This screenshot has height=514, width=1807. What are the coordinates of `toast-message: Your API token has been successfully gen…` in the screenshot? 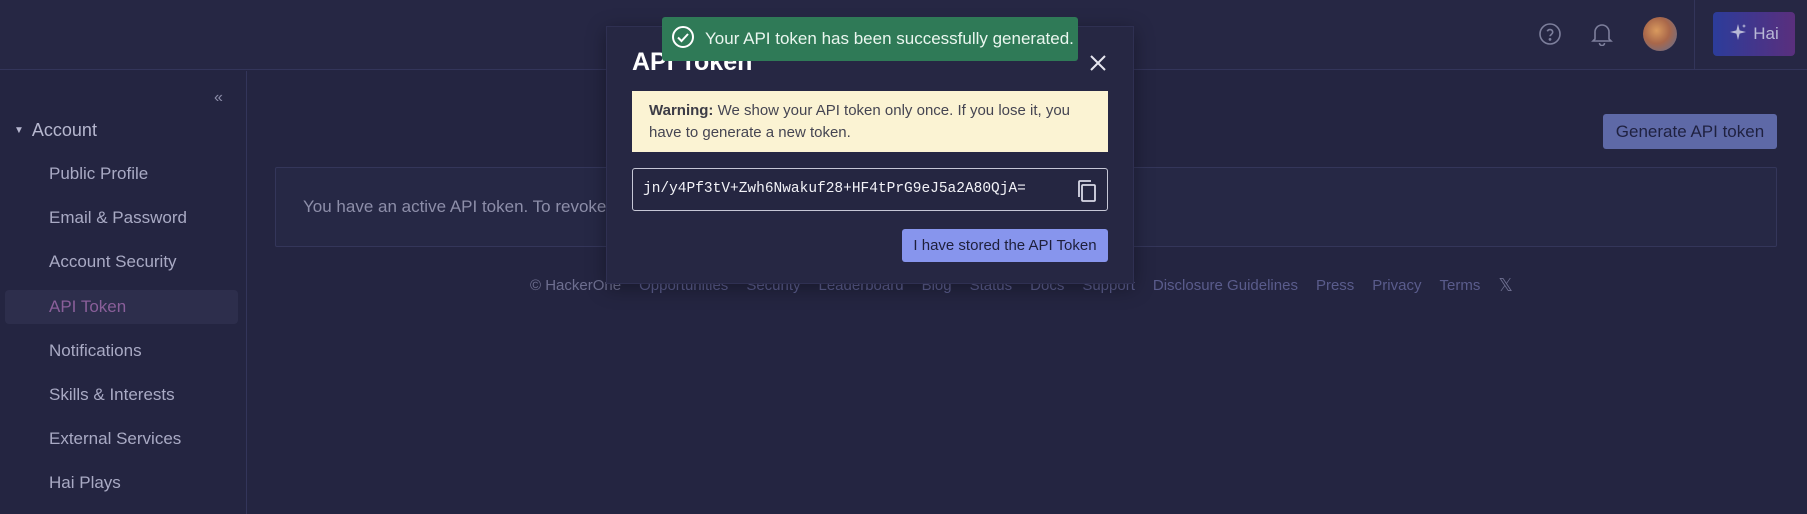 It's located at (889, 38).